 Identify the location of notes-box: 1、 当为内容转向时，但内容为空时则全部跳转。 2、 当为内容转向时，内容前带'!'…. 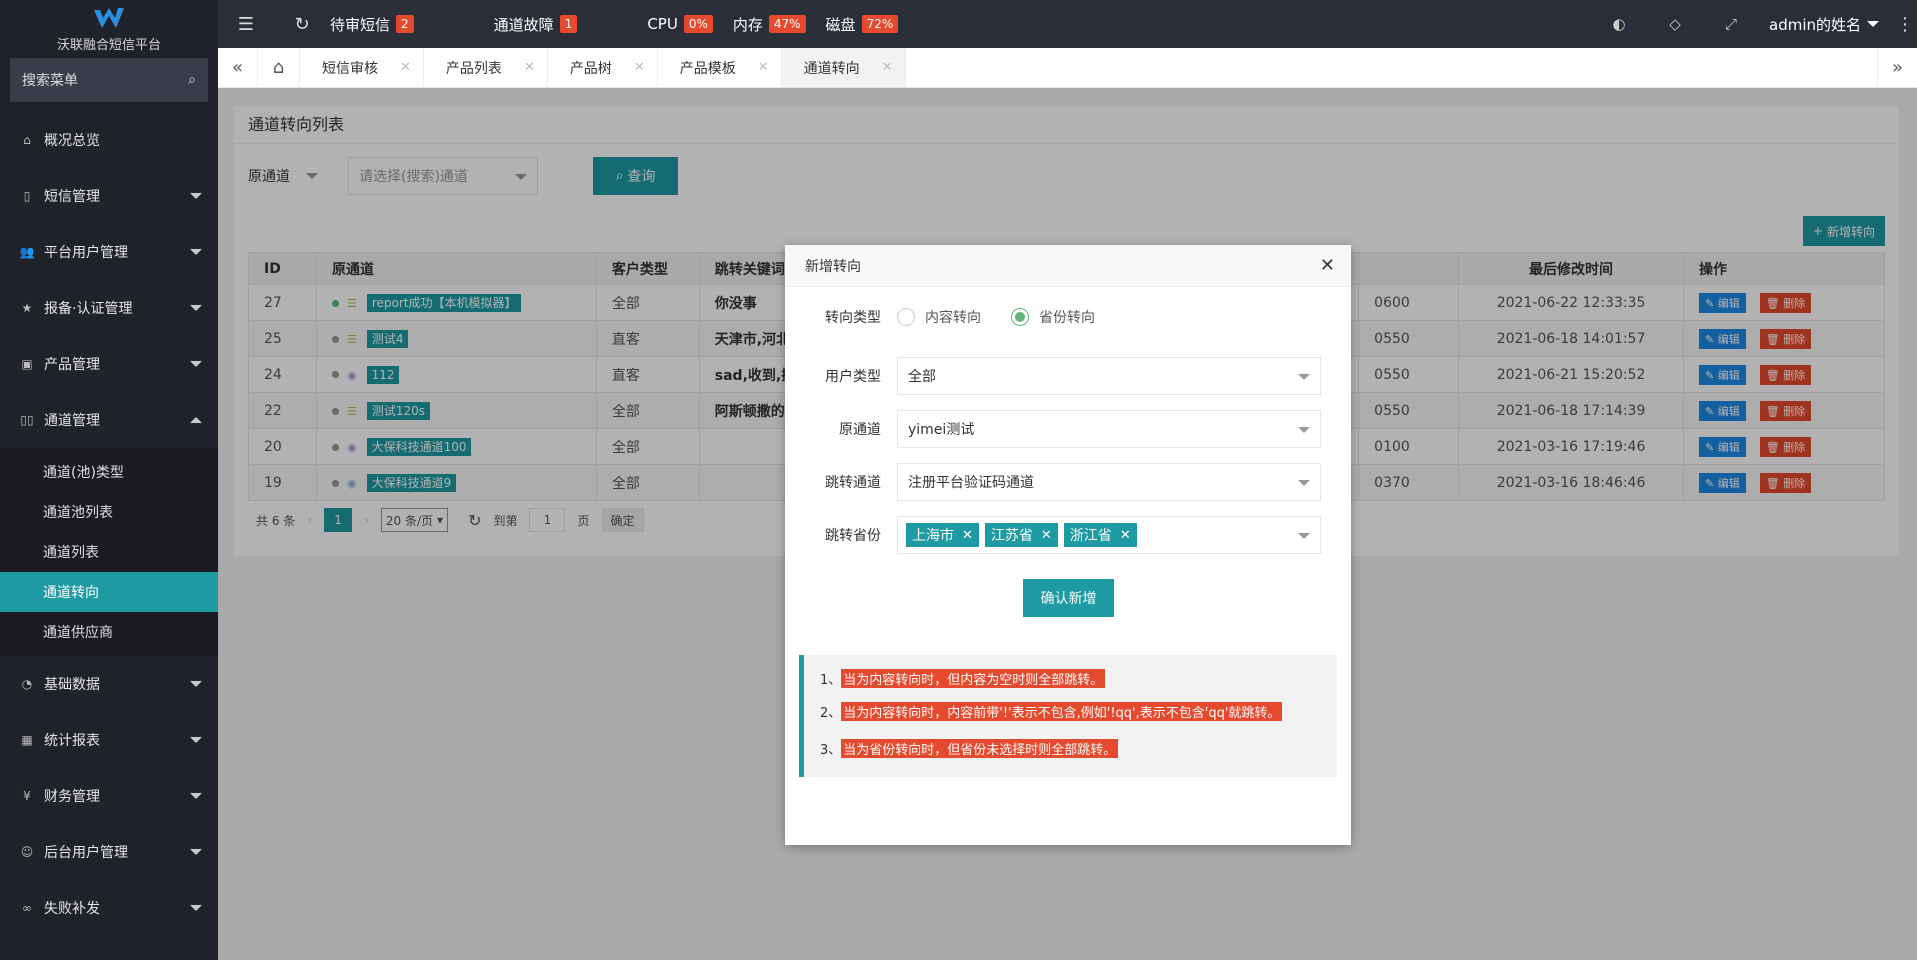
(1068, 716).